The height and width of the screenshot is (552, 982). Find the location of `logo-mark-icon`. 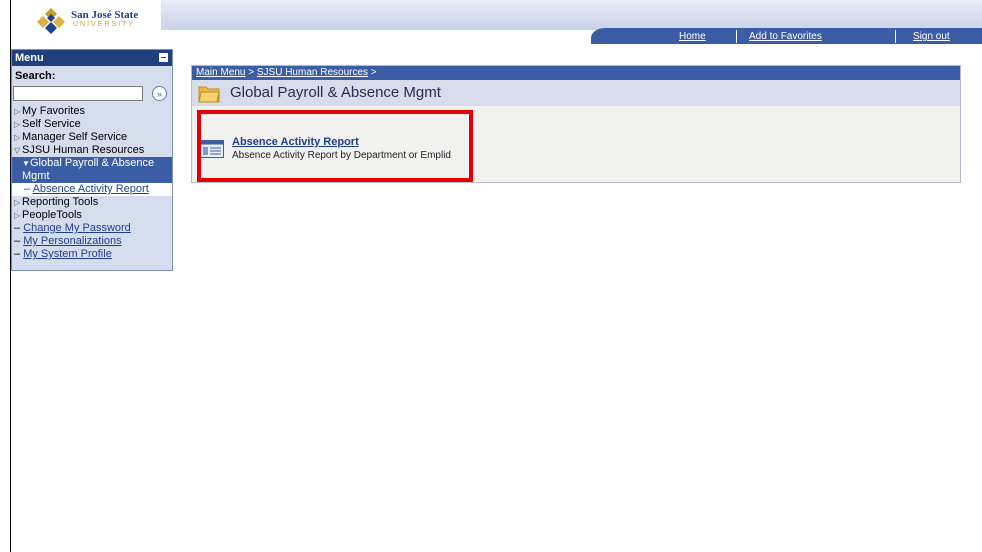

logo-mark-icon is located at coordinates (51, 21).